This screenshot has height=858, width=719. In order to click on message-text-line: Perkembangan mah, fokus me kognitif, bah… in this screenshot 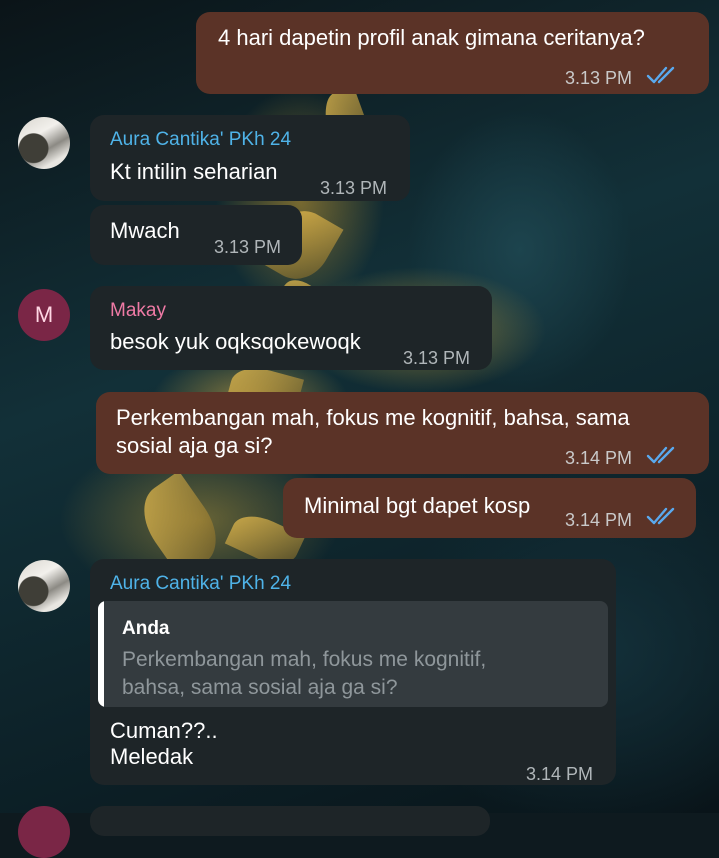, I will do `click(373, 417)`.